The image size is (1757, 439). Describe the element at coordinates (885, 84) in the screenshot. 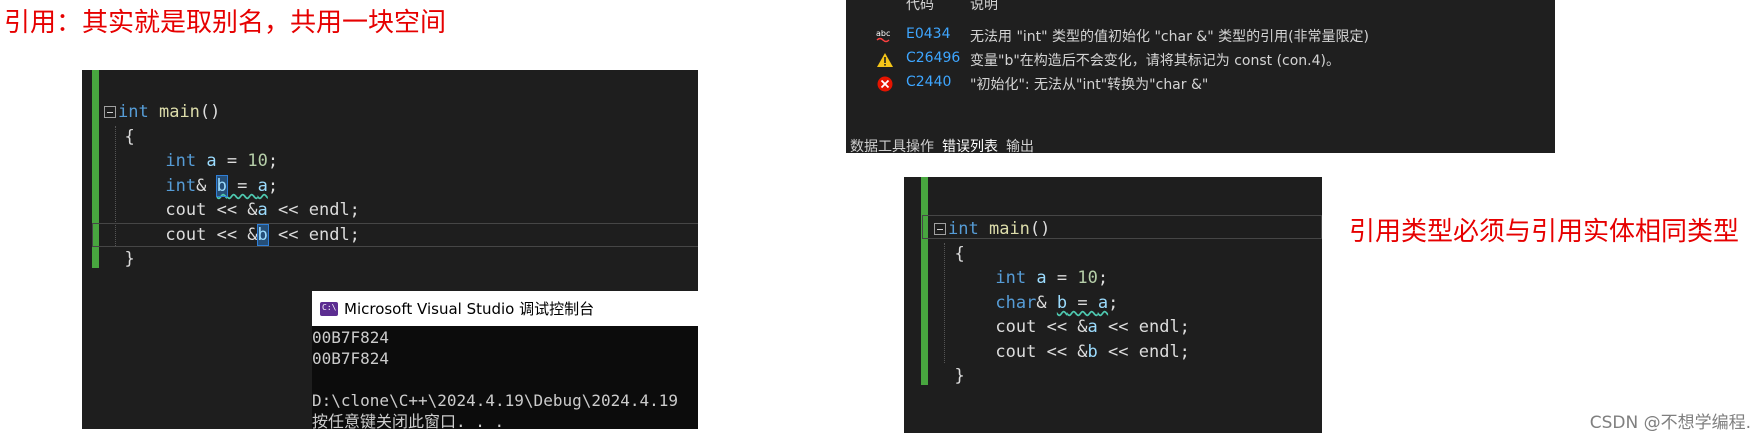

I see `error-icon` at that location.